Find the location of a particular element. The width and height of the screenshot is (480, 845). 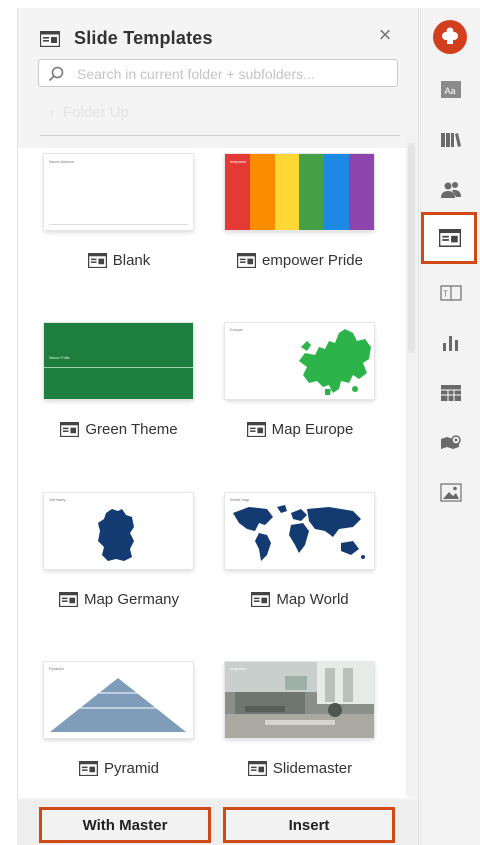

divider is located at coordinates (220, 135).